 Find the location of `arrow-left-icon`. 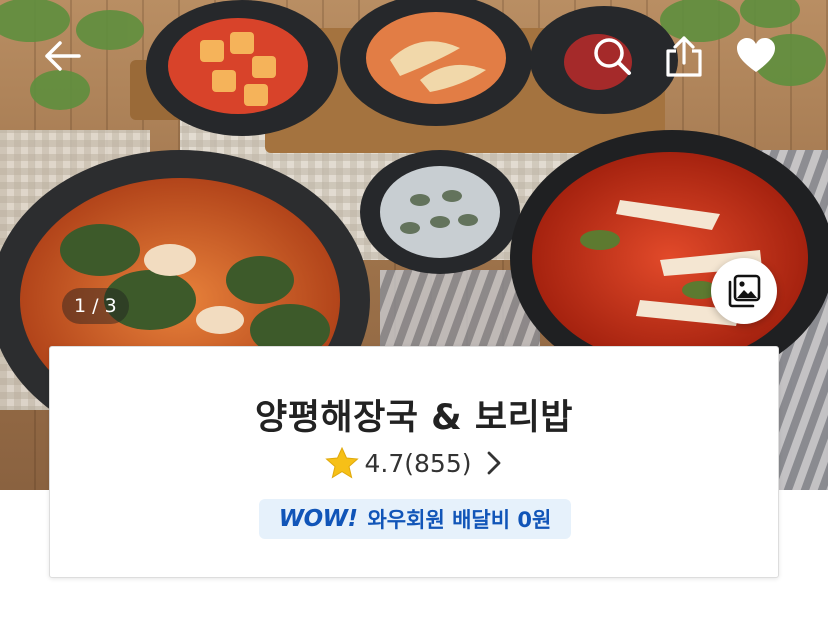

arrow-left-icon is located at coordinates (63, 56).